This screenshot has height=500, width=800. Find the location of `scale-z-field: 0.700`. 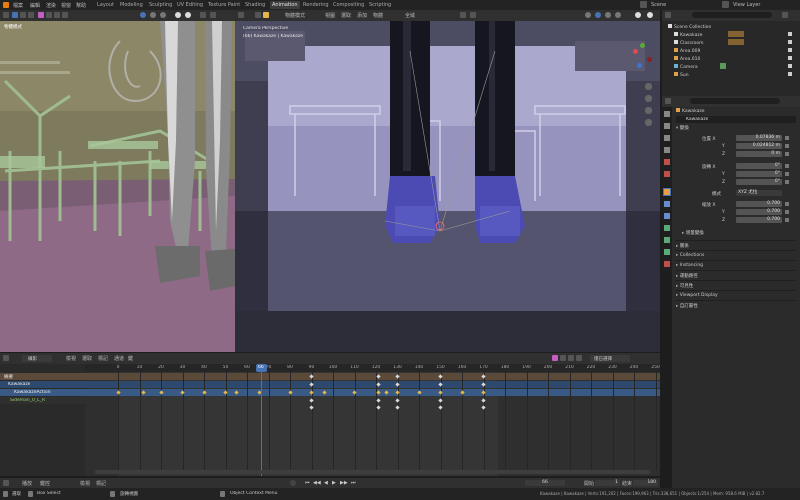

scale-z-field: 0.700 is located at coordinates (759, 220).